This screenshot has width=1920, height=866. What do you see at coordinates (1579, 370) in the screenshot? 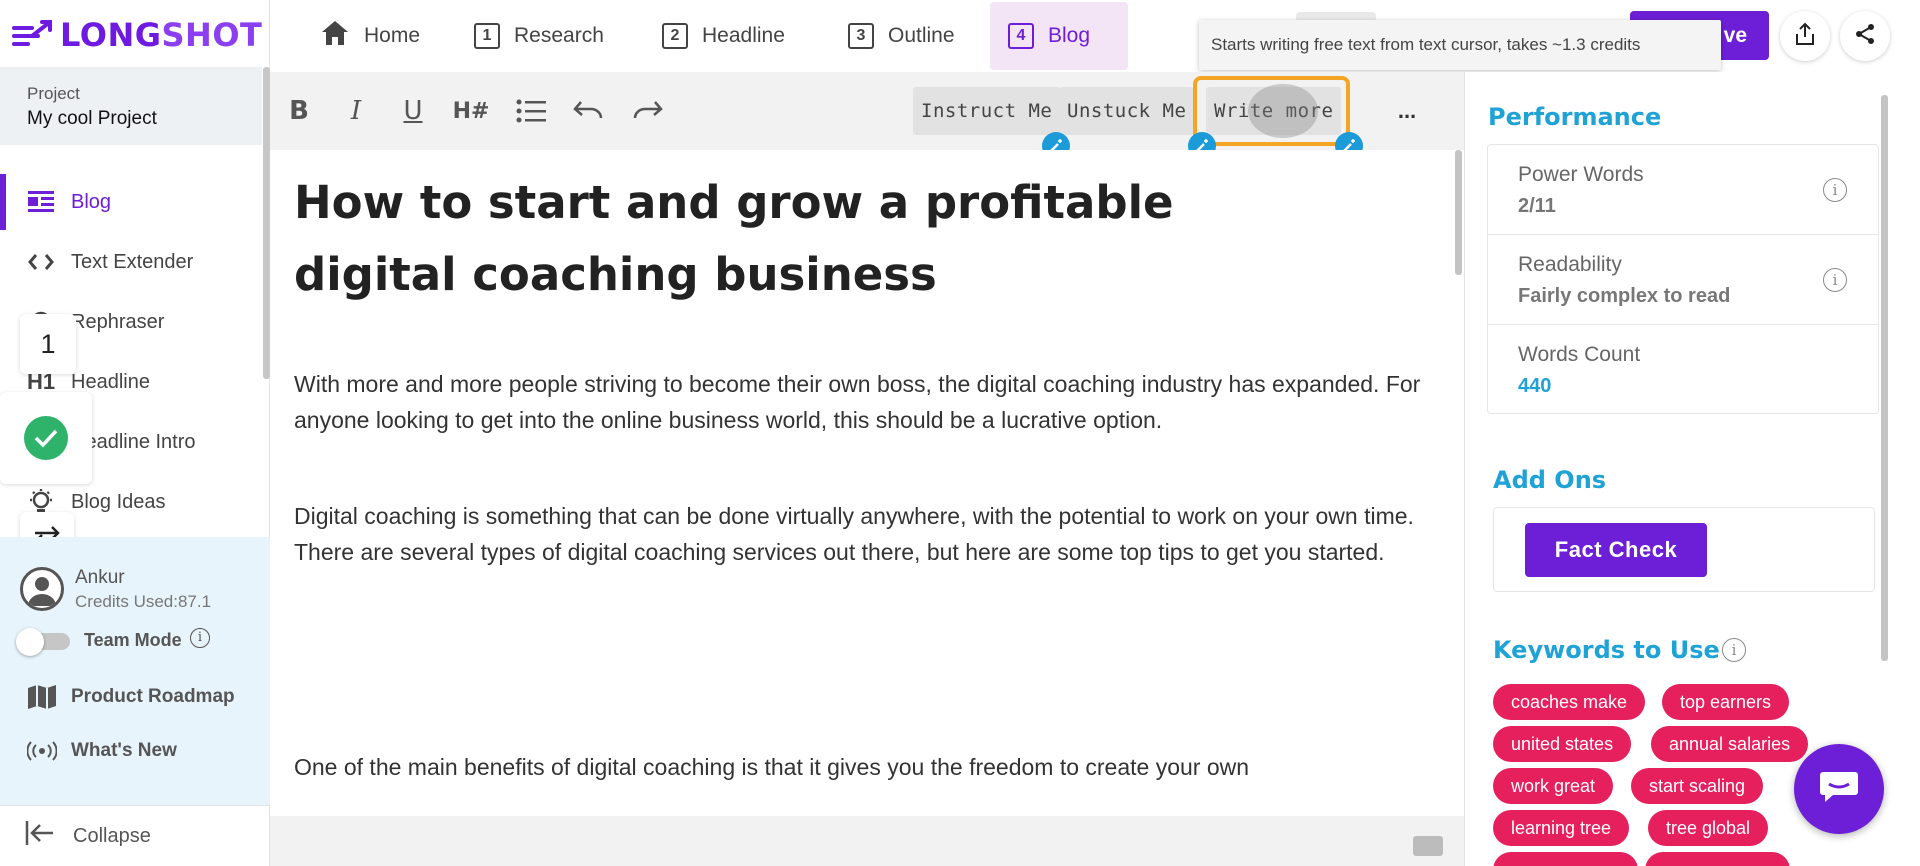
I see `metric-words-count: Words Count 440` at bounding box center [1579, 370].